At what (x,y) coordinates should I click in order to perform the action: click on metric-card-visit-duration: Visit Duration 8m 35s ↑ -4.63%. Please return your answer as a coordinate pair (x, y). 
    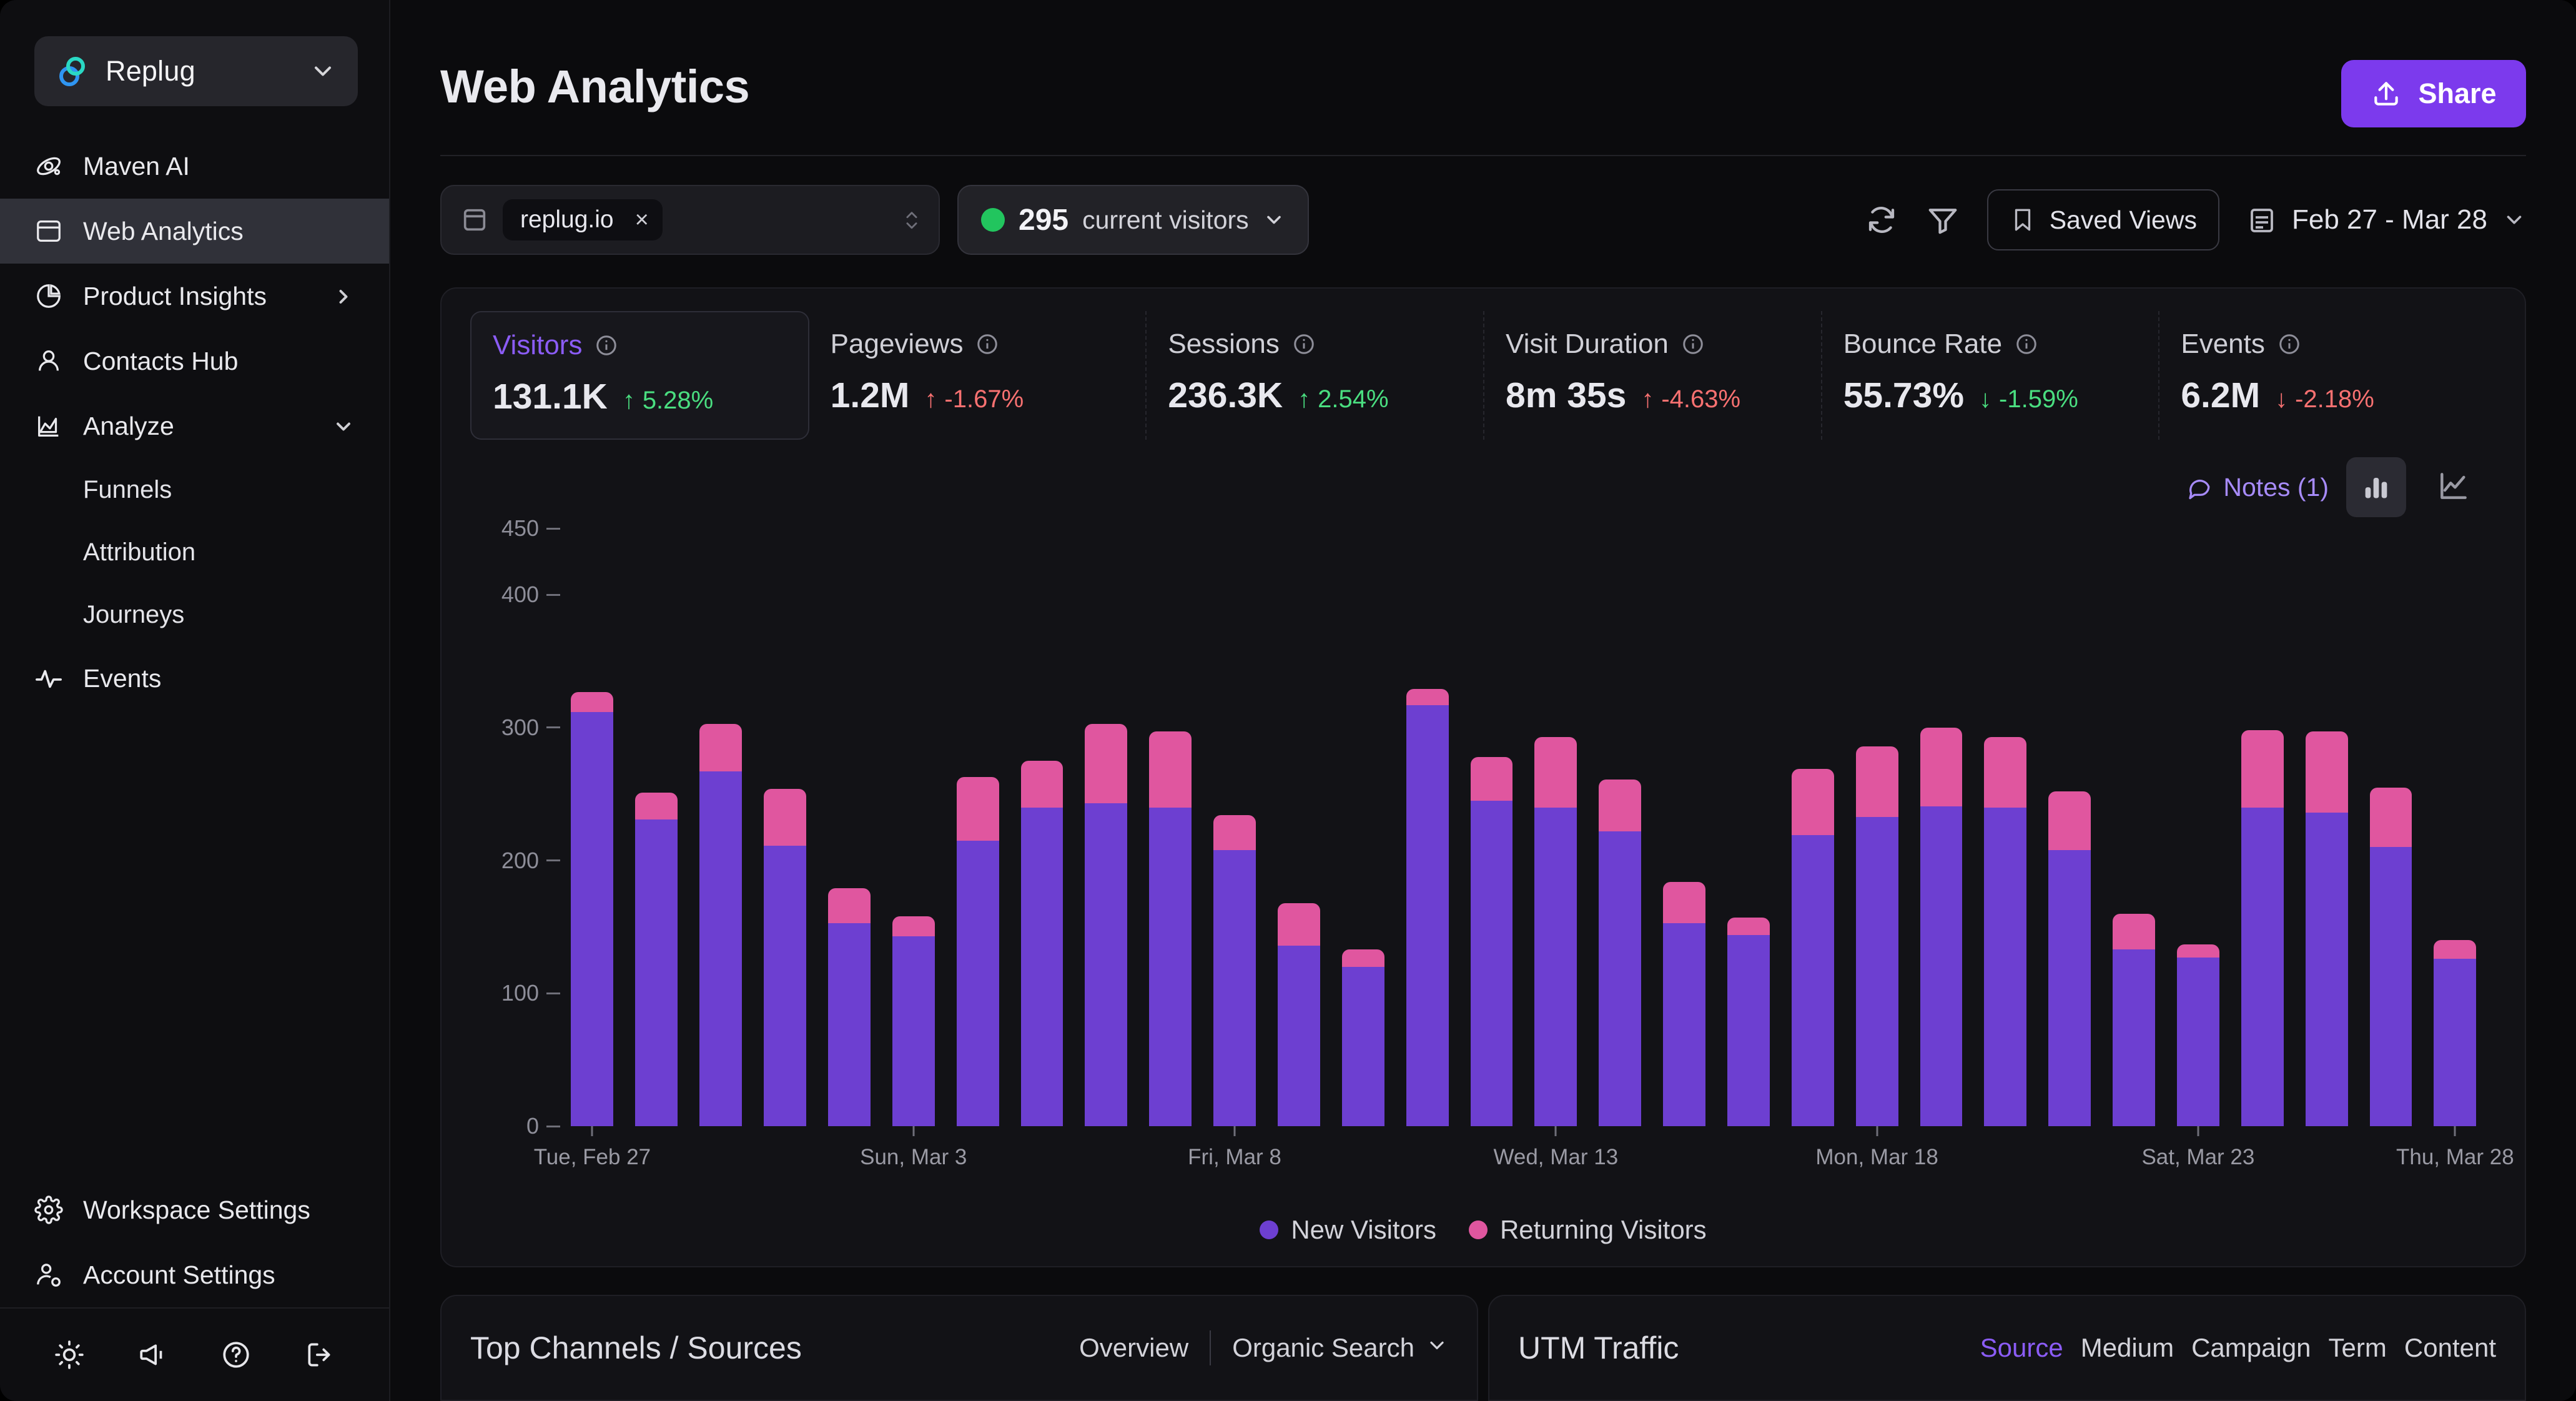
    Looking at the image, I should click on (1653, 375).